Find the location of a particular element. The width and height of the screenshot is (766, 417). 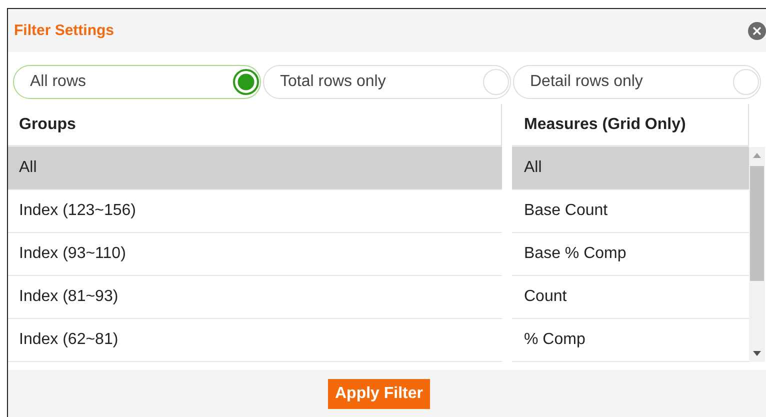

dialog-title: Filter Settings is located at coordinates (64, 30).